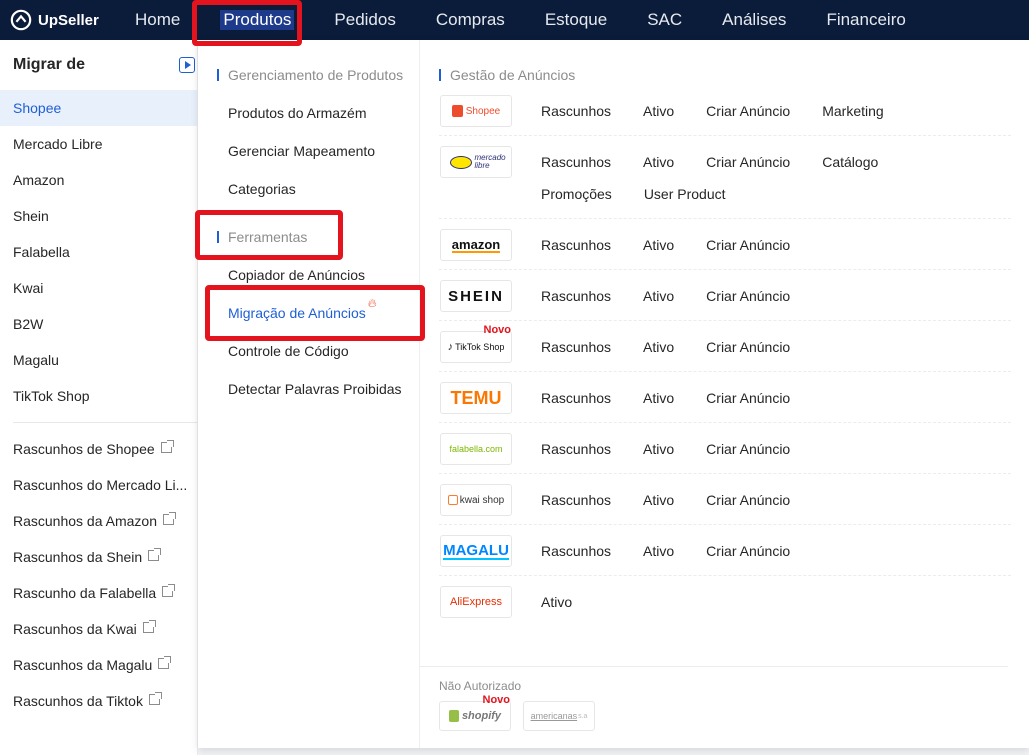  I want to click on sidebar-item-shopee: Shopee, so click(98, 108).